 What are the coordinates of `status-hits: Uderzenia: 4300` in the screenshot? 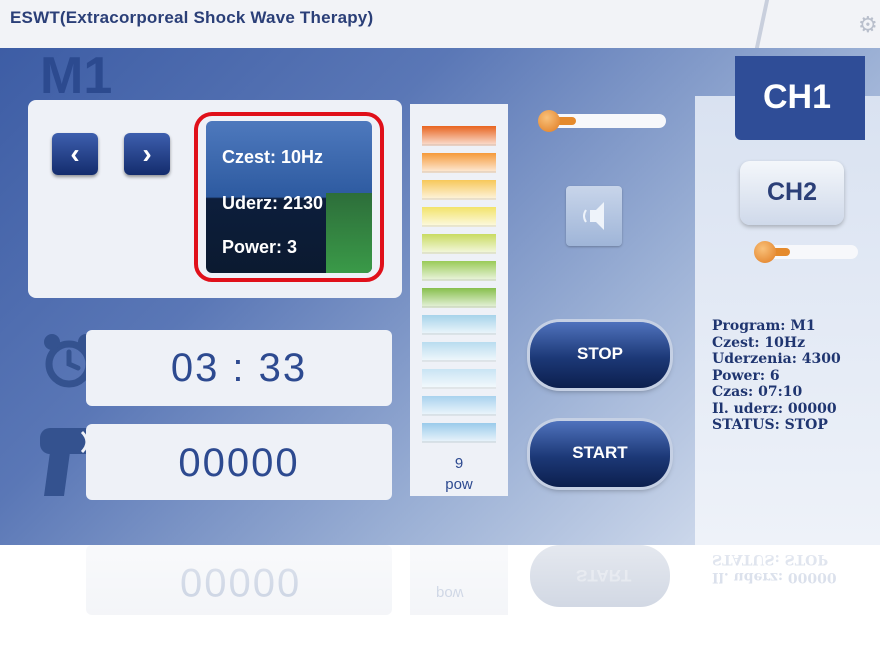 It's located at (776, 359).